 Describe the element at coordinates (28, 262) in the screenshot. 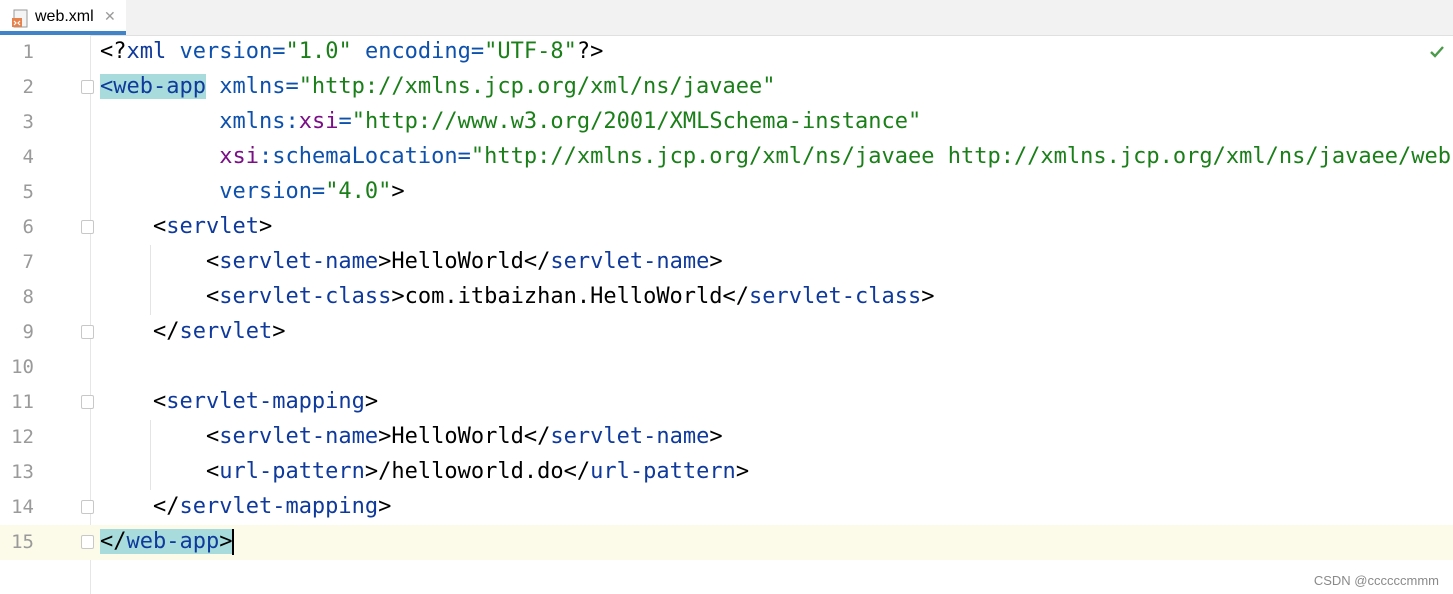

I see `line-number: 7` at that location.